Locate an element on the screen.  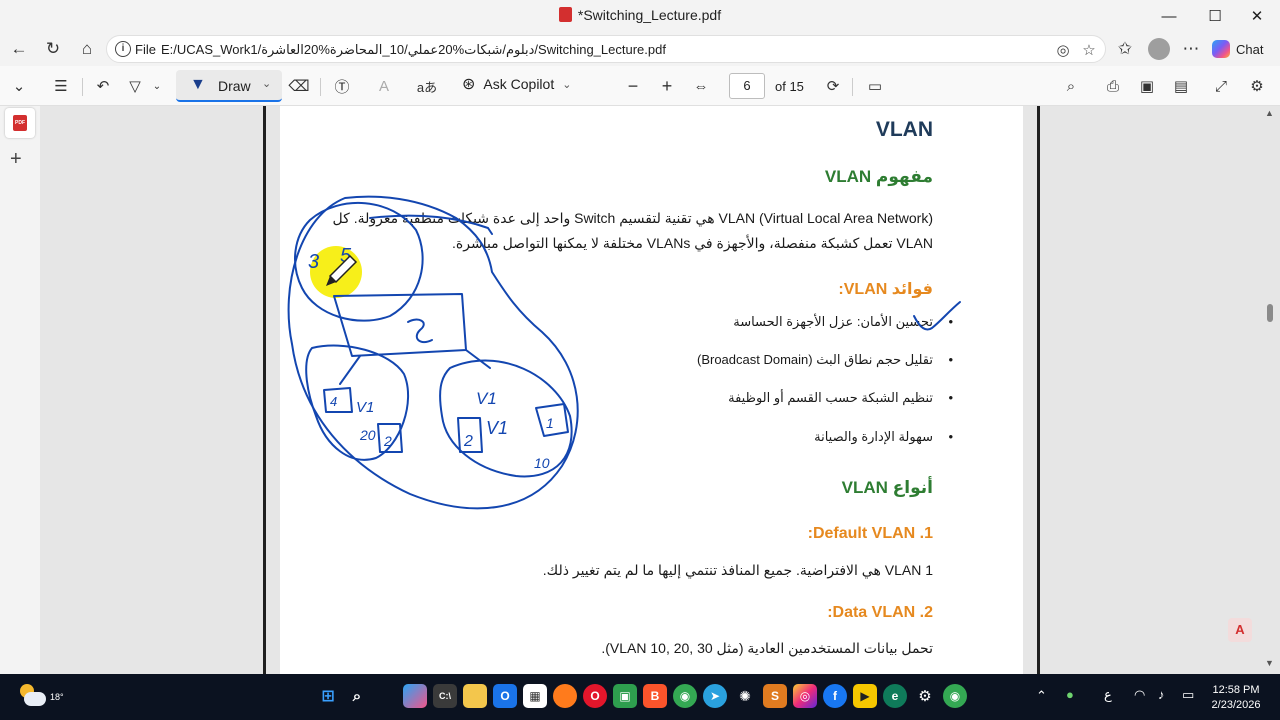
close-button: ✕ is located at coordinates (1257, 16).